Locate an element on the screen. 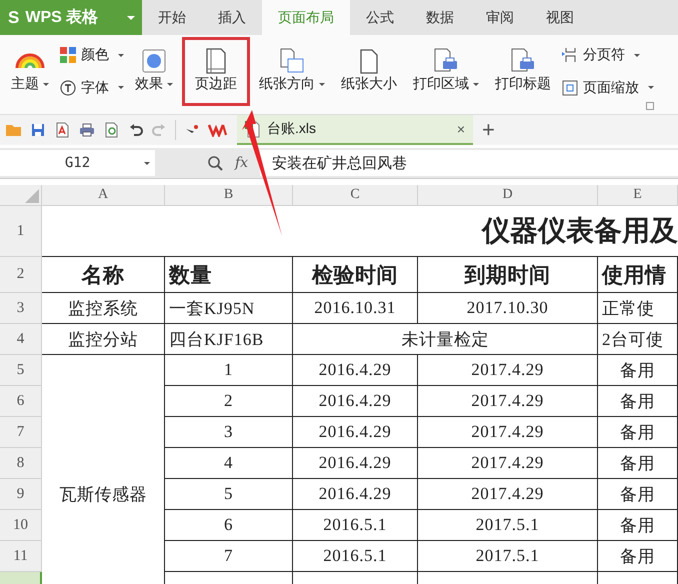 This screenshot has width=678, height=584. document-tab: 台账.xls × is located at coordinates (355, 130).